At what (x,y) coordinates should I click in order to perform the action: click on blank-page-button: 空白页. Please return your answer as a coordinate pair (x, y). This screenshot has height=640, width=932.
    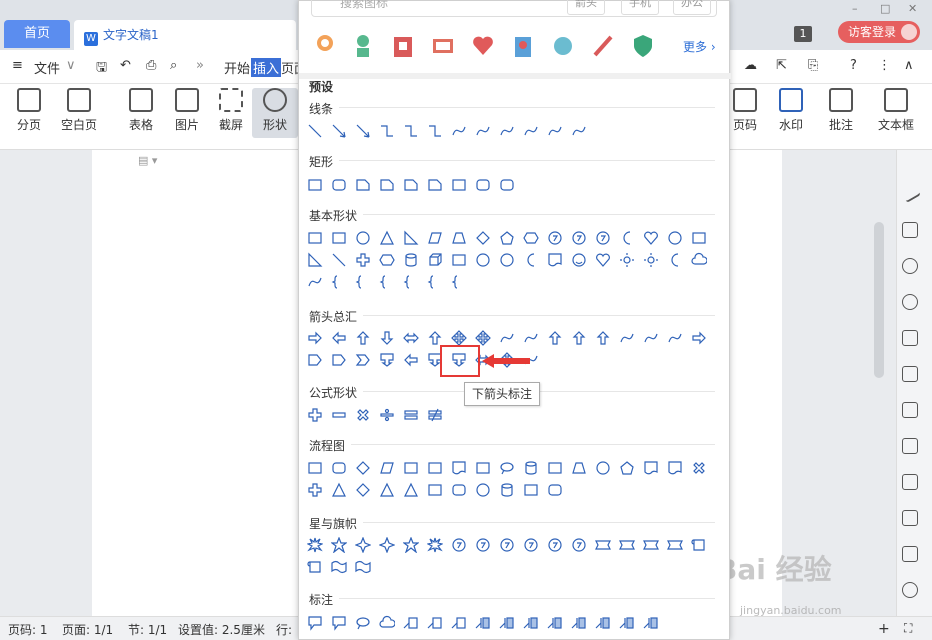
    Looking at the image, I should click on (79, 110).